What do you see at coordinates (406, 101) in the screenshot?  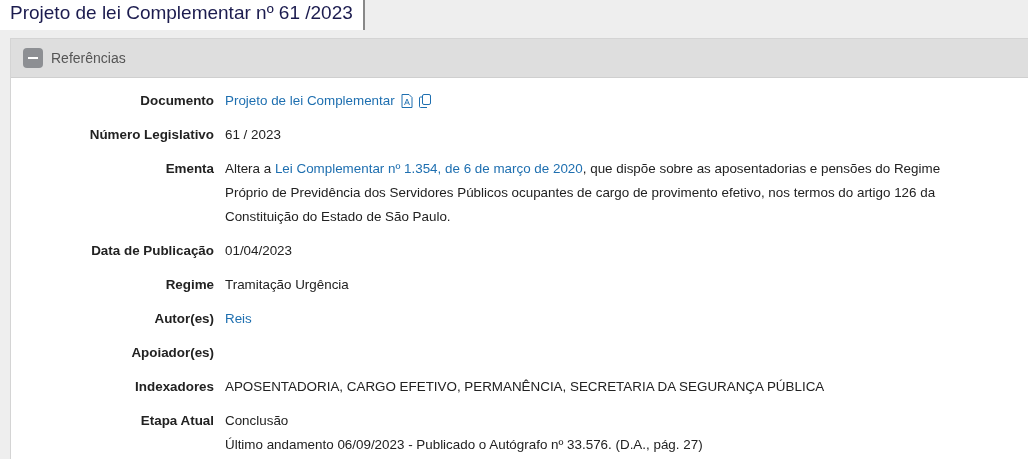 I see `pdf-icon` at bounding box center [406, 101].